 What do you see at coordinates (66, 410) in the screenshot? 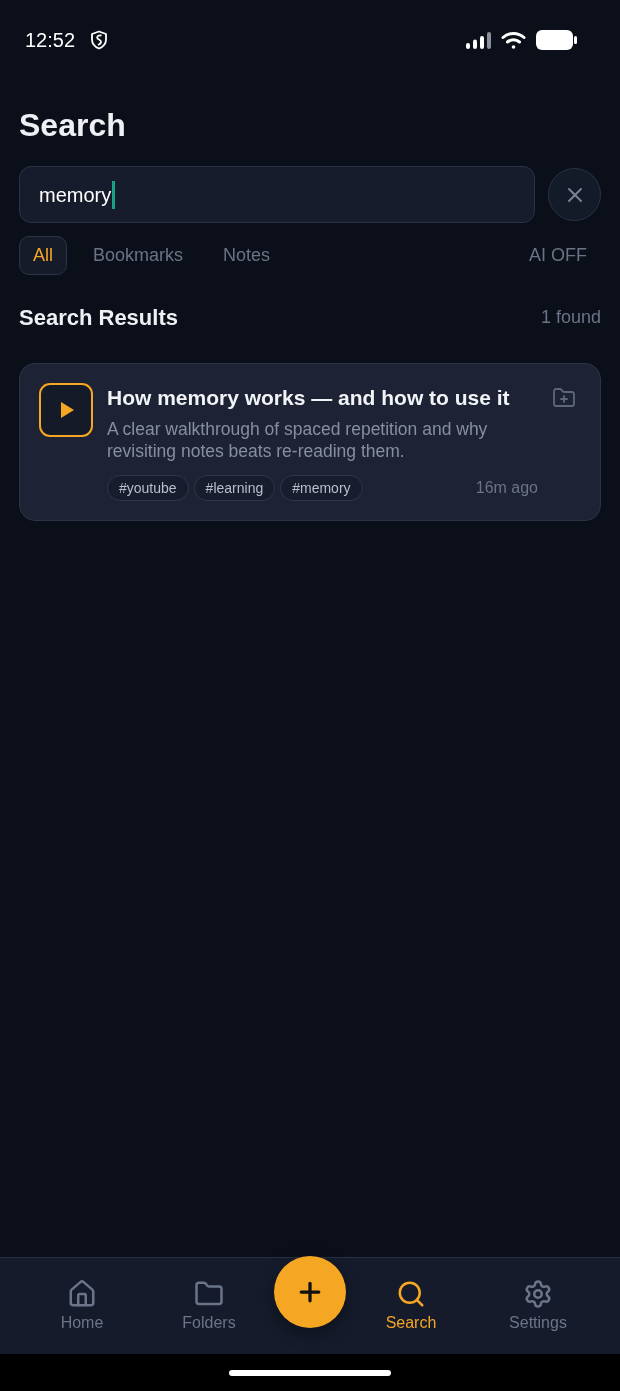
I see `play-icon` at bounding box center [66, 410].